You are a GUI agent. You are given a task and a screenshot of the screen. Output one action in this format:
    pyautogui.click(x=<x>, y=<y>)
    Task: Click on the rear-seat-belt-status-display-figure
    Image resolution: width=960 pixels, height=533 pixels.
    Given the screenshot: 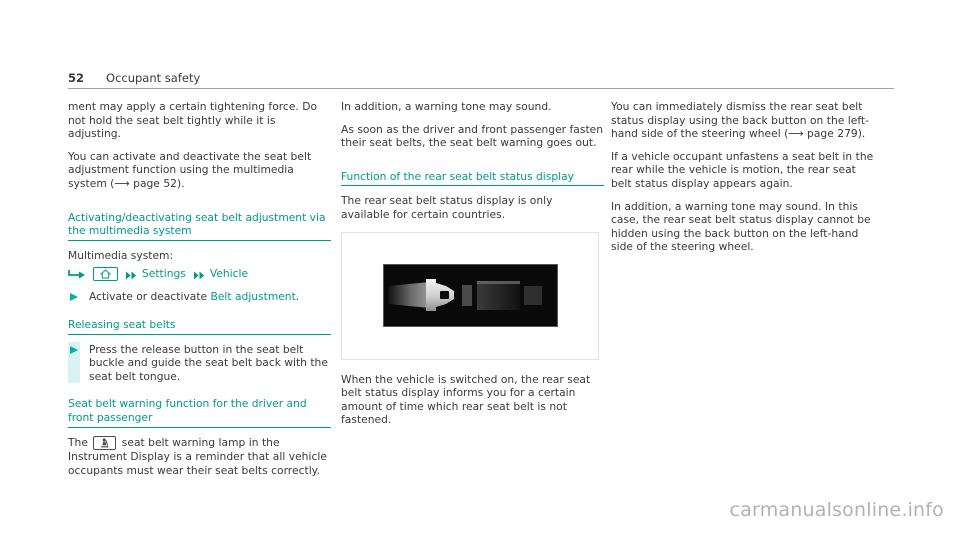 What is the action you would take?
    pyautogui.click(x=470, y=295)
    